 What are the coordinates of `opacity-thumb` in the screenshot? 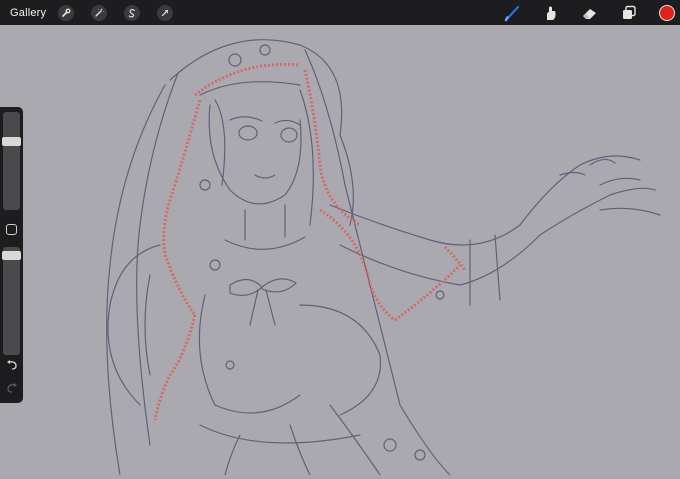 It's located at (11, 255).